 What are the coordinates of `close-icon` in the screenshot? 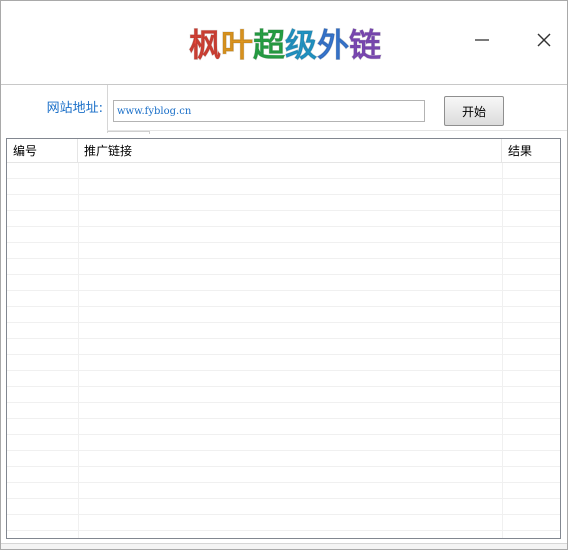 It's located at (544, 40).